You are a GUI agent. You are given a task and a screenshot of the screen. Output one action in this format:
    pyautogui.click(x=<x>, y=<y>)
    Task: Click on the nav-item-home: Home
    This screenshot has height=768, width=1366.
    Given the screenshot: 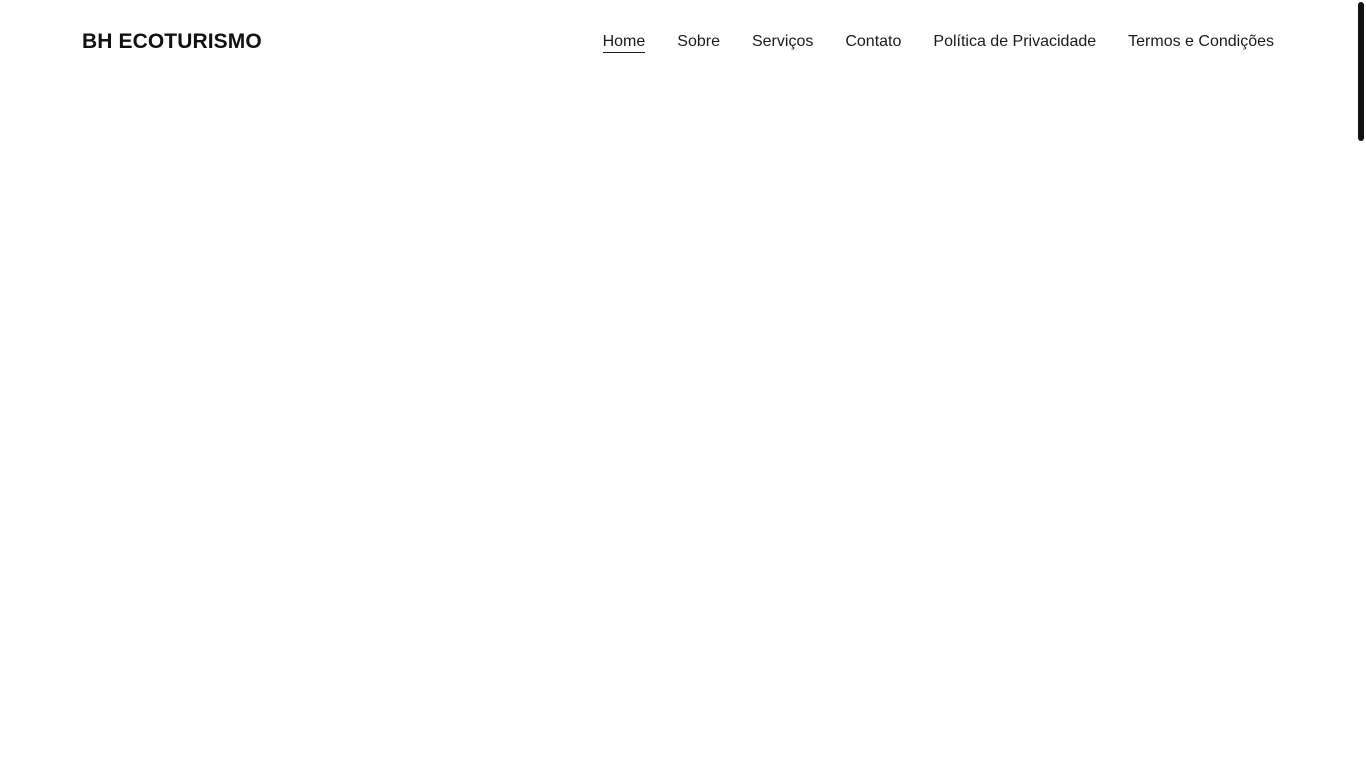 What is the action you would take?
    pyautogui.click(x=624, y=43)
    